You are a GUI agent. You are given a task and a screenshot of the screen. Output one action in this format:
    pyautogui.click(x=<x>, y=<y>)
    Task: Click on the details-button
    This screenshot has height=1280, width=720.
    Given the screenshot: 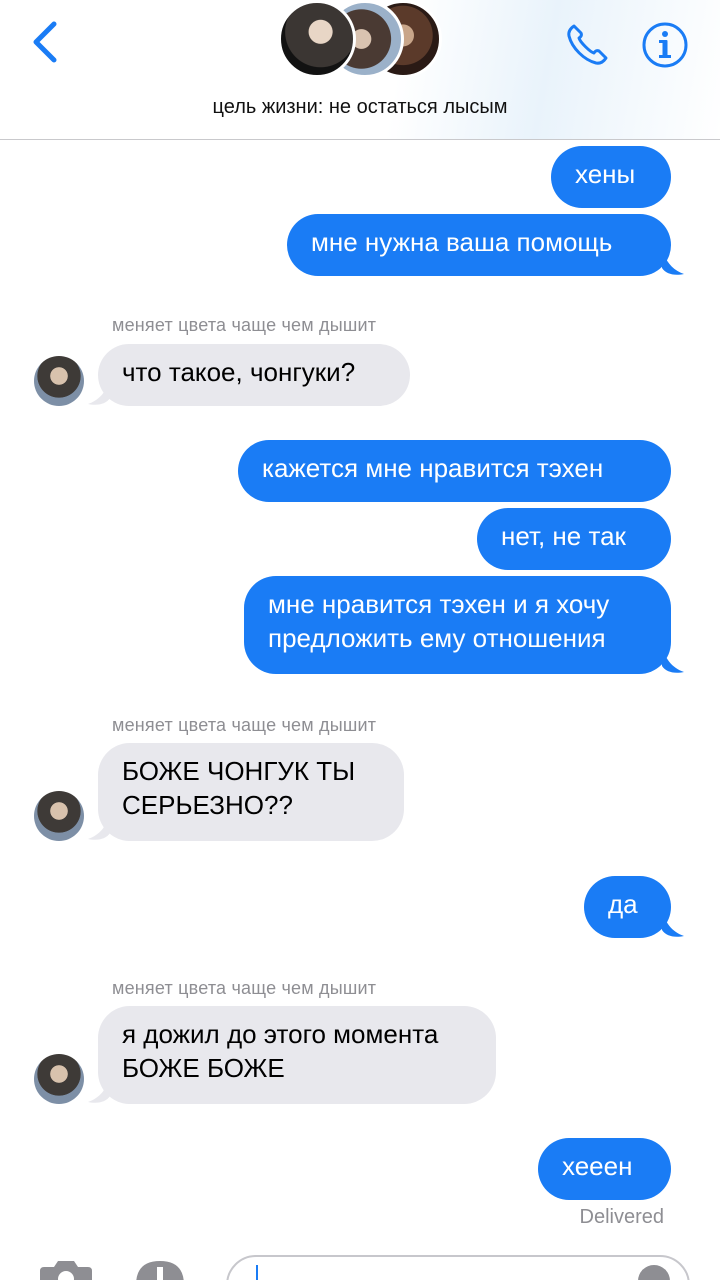 What is the action you would take?
    pyautogui.click(x=665, y=45)
    